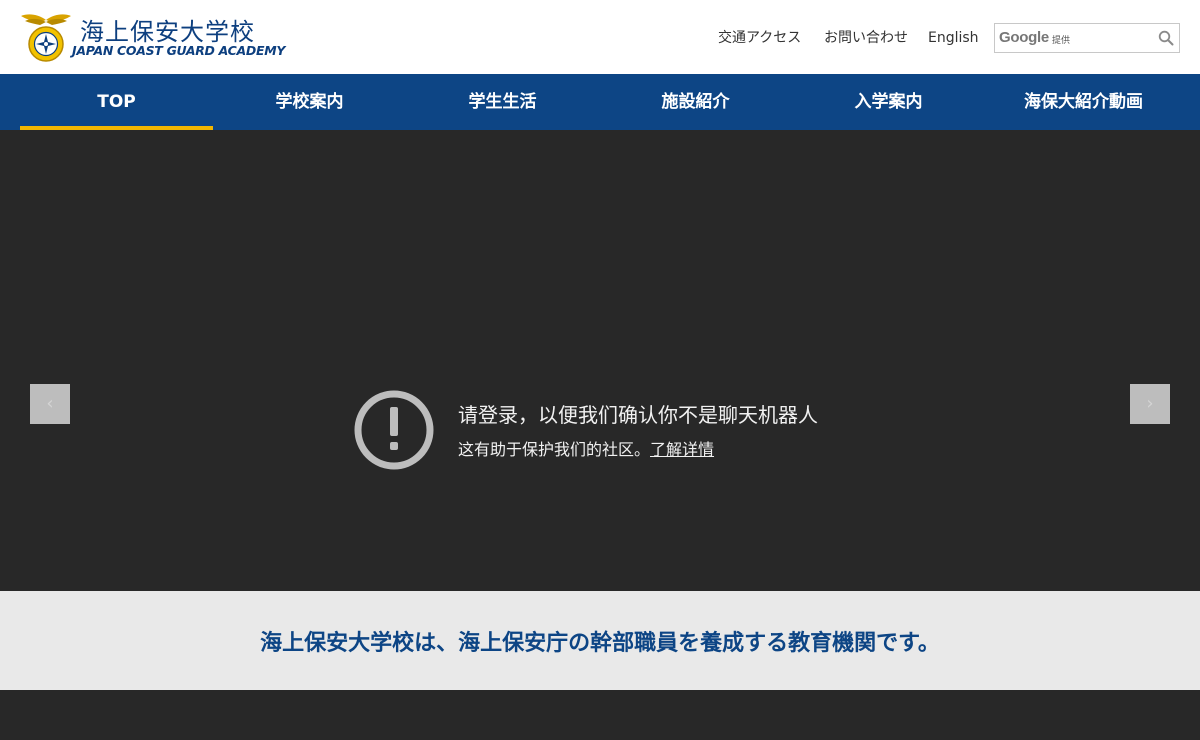 This screenshot has height=740, width=1200. What do you see at coordinates (953, 38) in the screenshot?
I see `english-link: English` at bounding box center [953, 38].